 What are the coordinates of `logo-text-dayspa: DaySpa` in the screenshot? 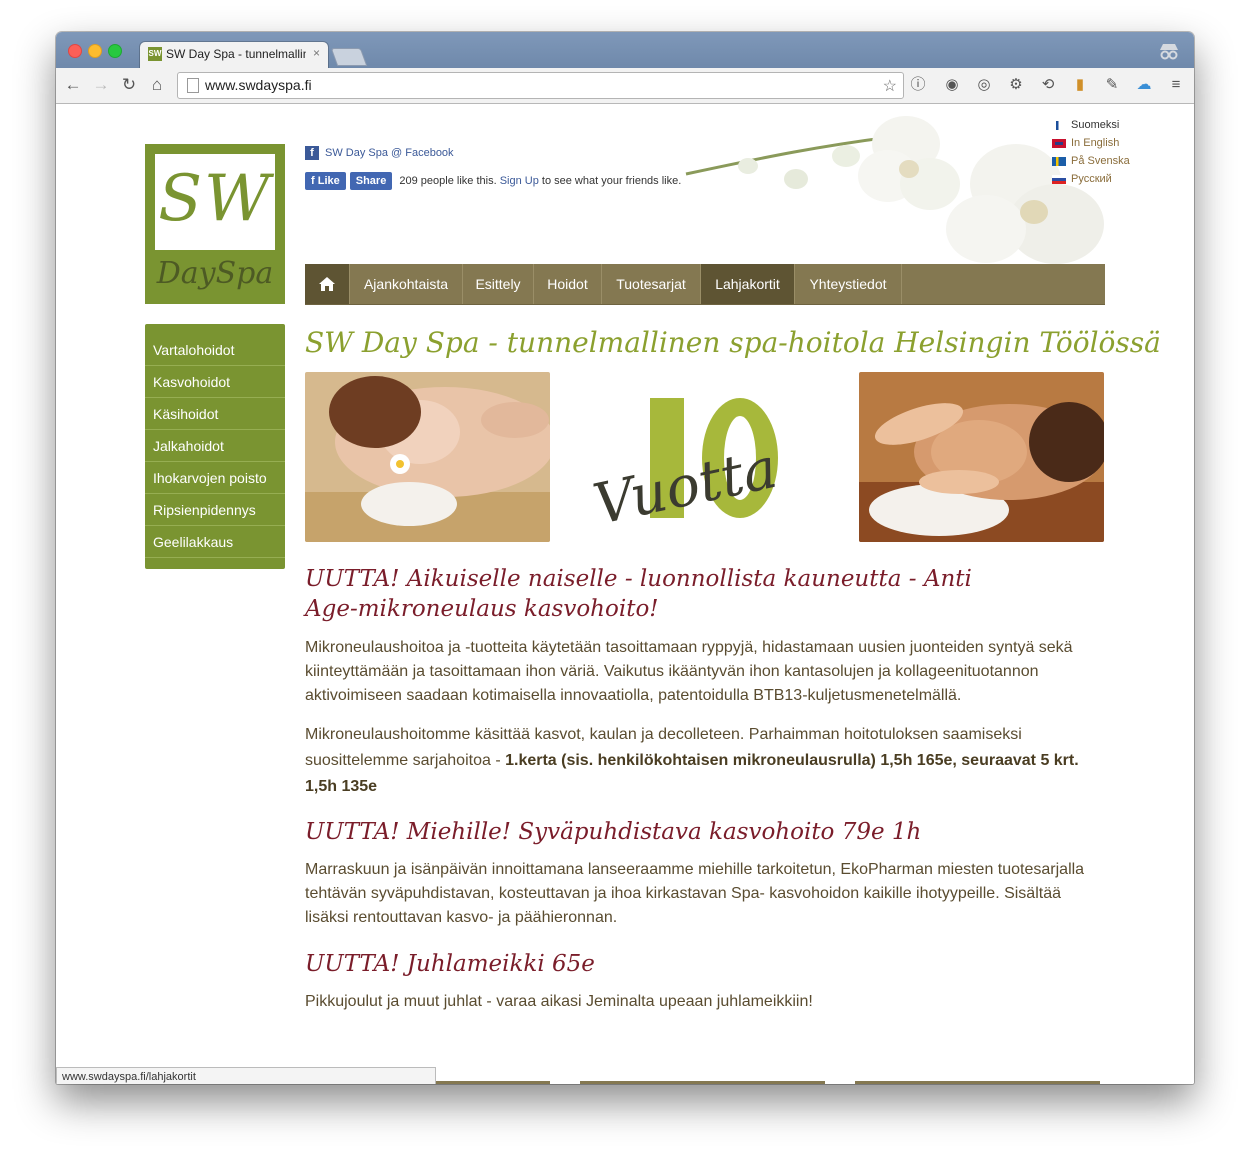 It's located at (215, 273).